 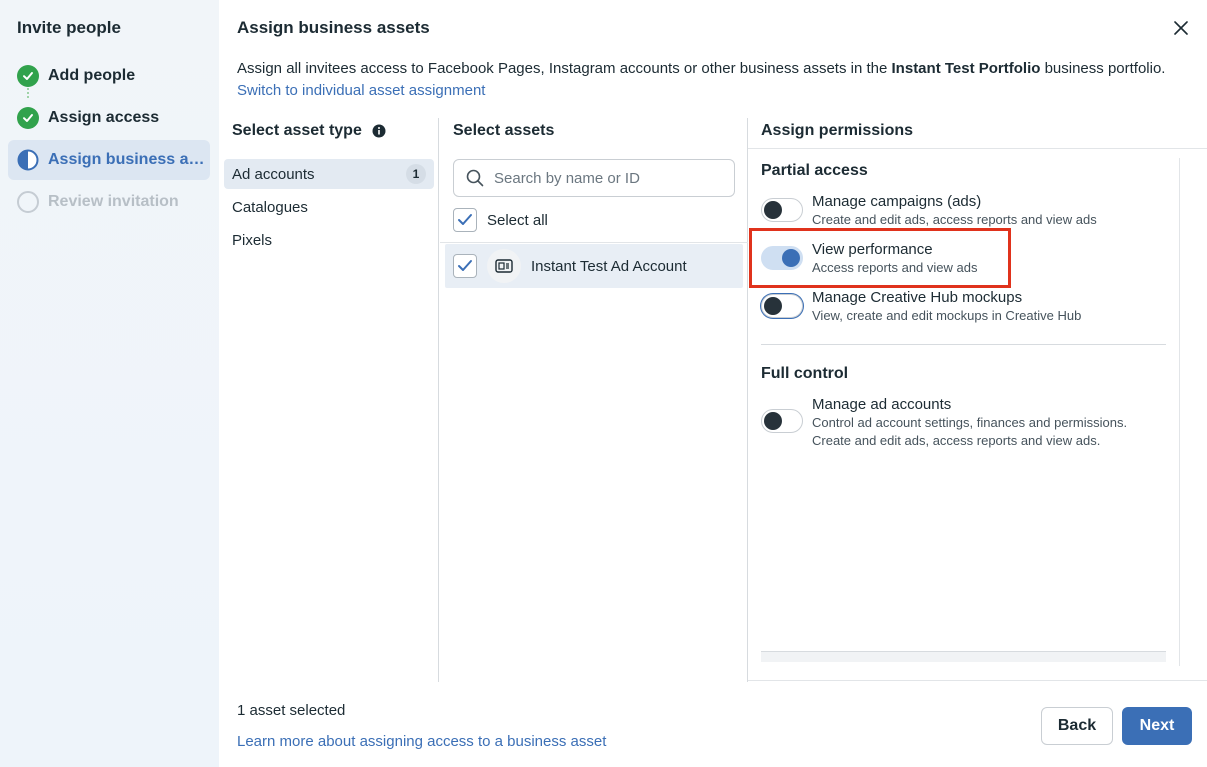 I want to click on step-connector, so click(x=28, y=93).